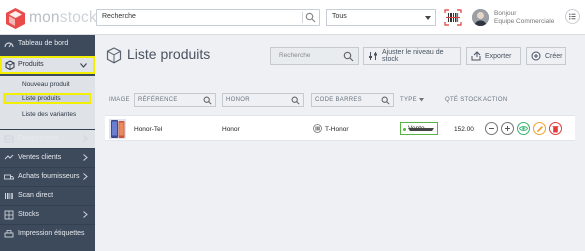  What do you see at coordinates (381, 17) in the screenshot?
I see `scope-select: Tous` at bounding box center [381, 17].